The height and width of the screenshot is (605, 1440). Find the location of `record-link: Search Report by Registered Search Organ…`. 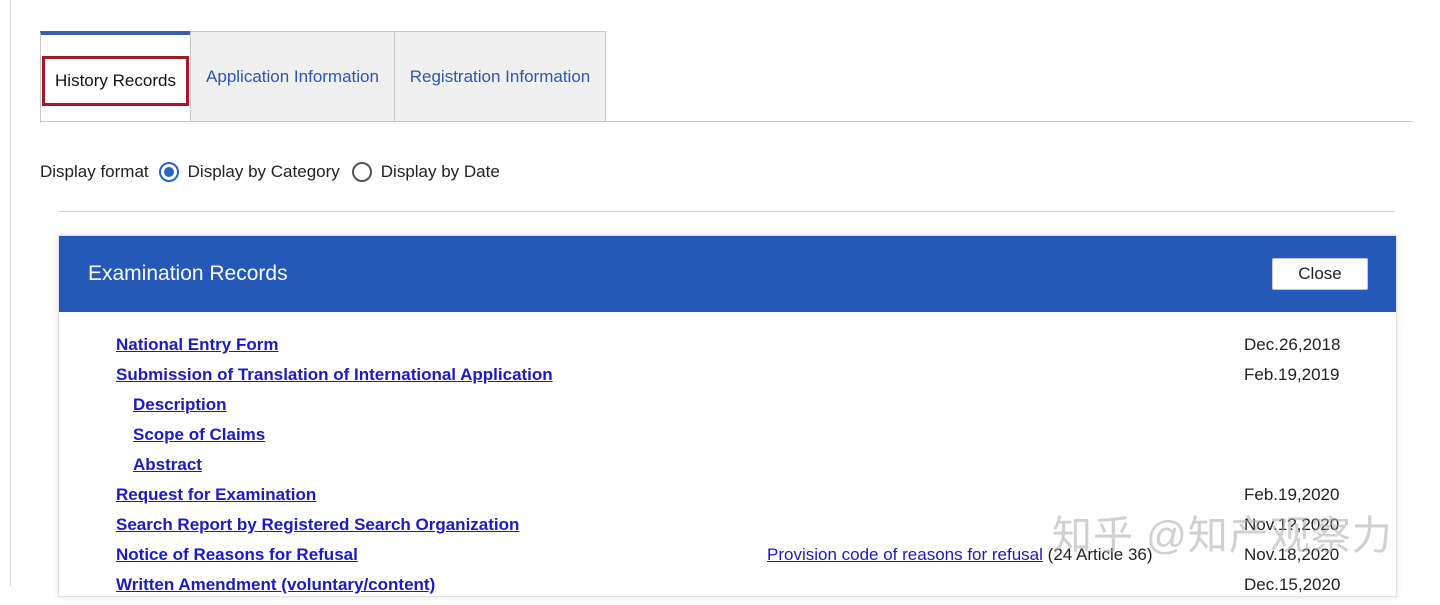

record-link: Search Report by Registered Search Organ… is located at coordinates (317, 525).